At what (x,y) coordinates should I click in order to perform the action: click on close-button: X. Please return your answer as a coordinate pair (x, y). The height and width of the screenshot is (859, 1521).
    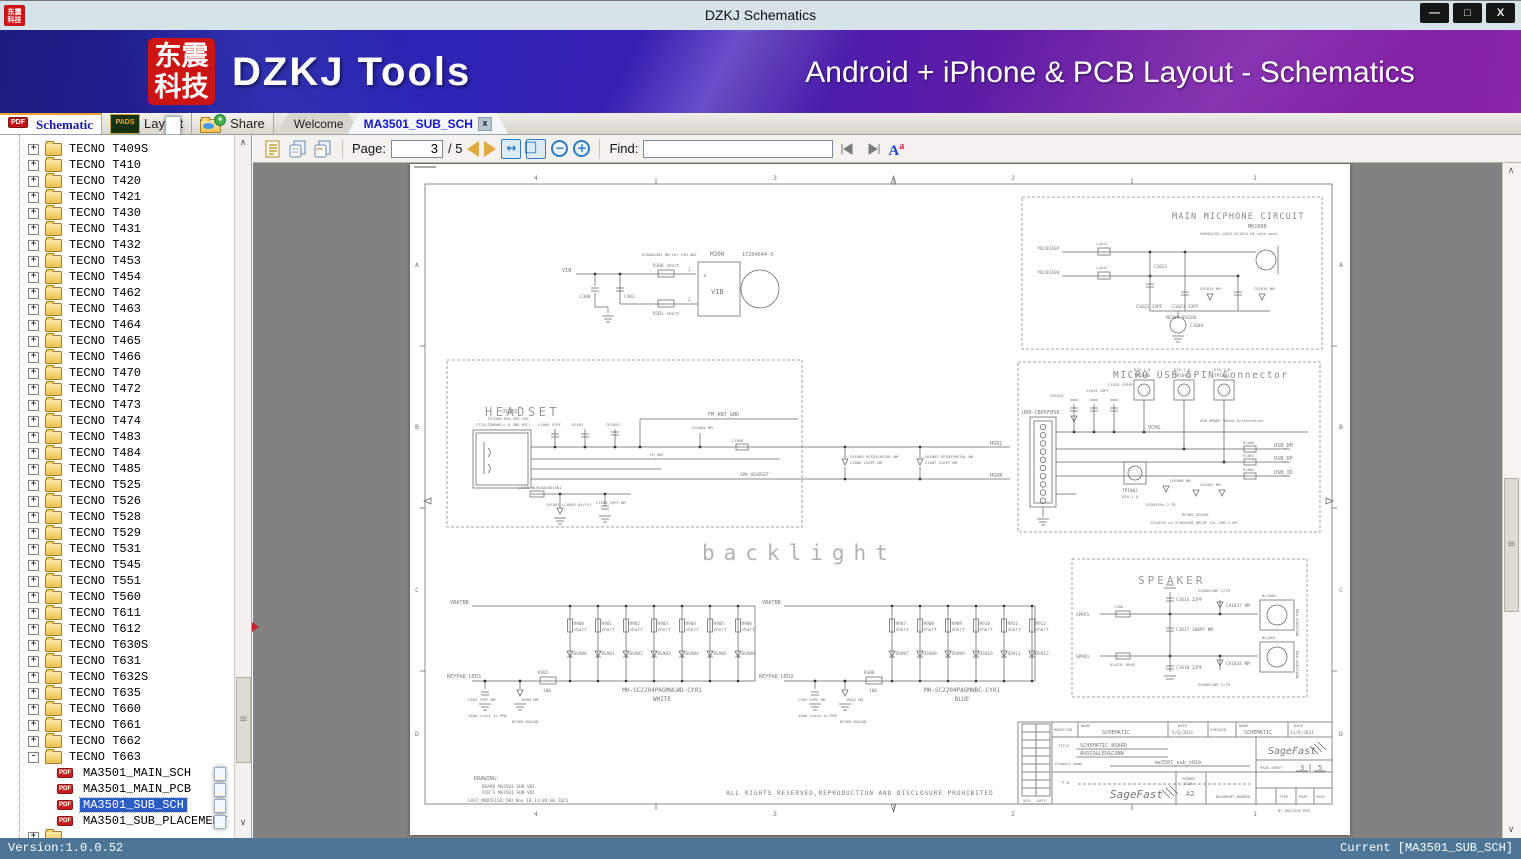
    Looking at the image, I should click on (1500, 13).